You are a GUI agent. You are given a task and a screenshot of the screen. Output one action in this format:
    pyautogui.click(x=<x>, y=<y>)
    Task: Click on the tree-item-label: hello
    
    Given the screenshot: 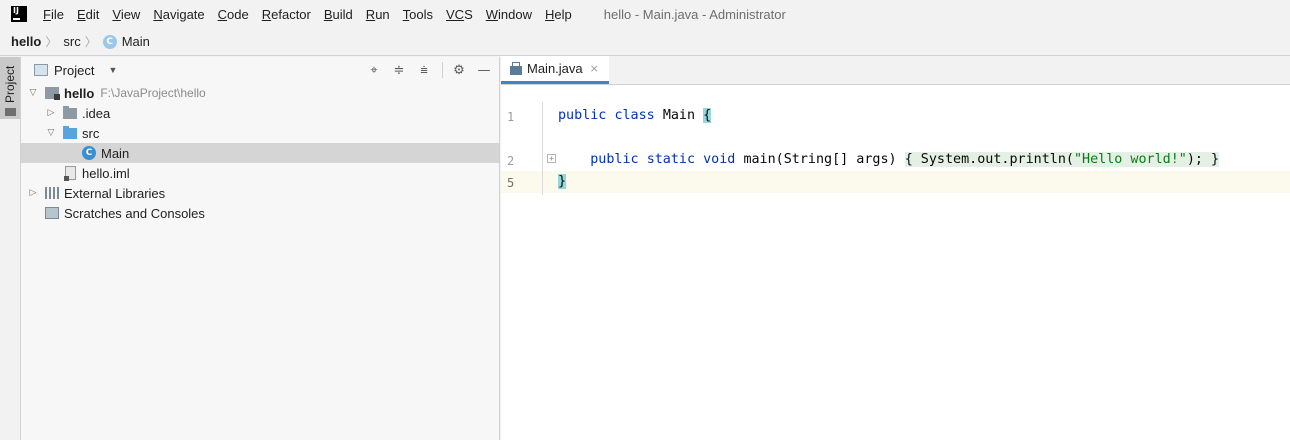 What is the action you would take?
    pyautogui.click(x=79, y=93)
    